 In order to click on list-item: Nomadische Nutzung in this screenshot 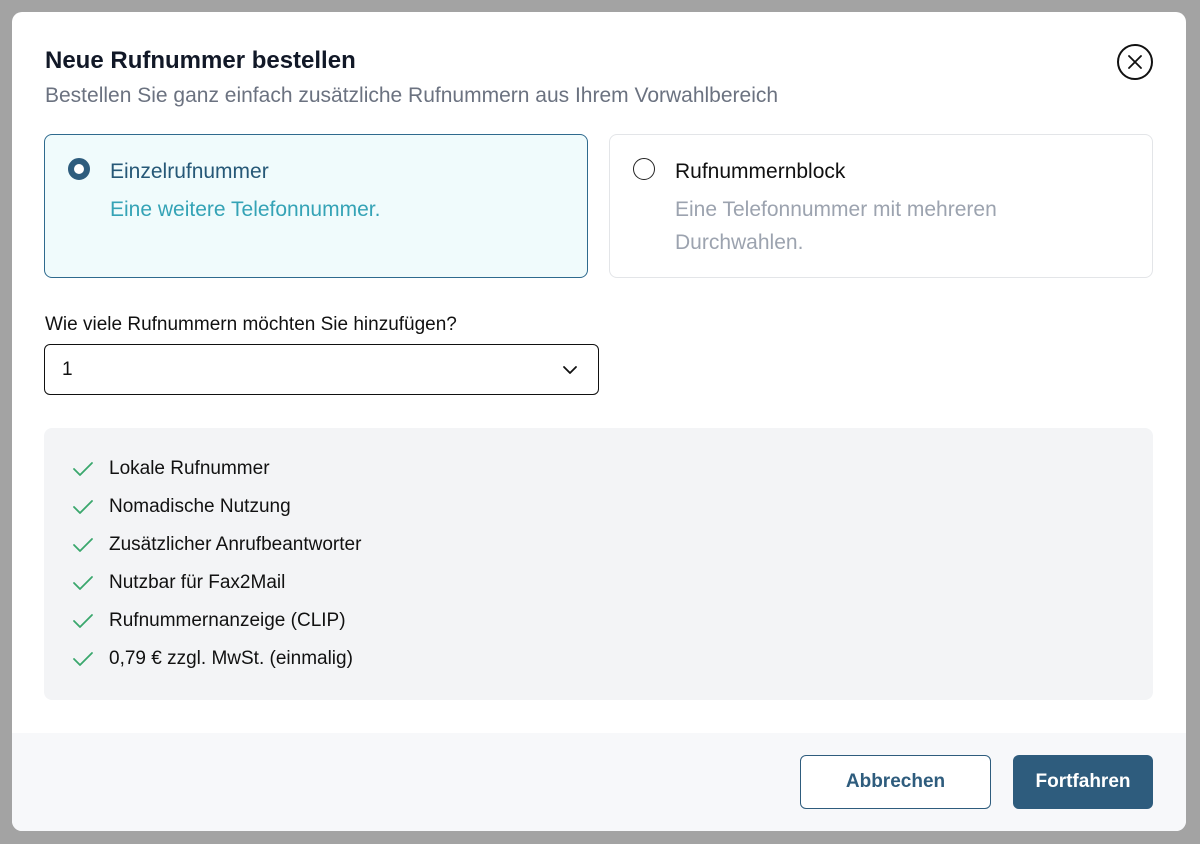, I will do `click(181, 507)`.